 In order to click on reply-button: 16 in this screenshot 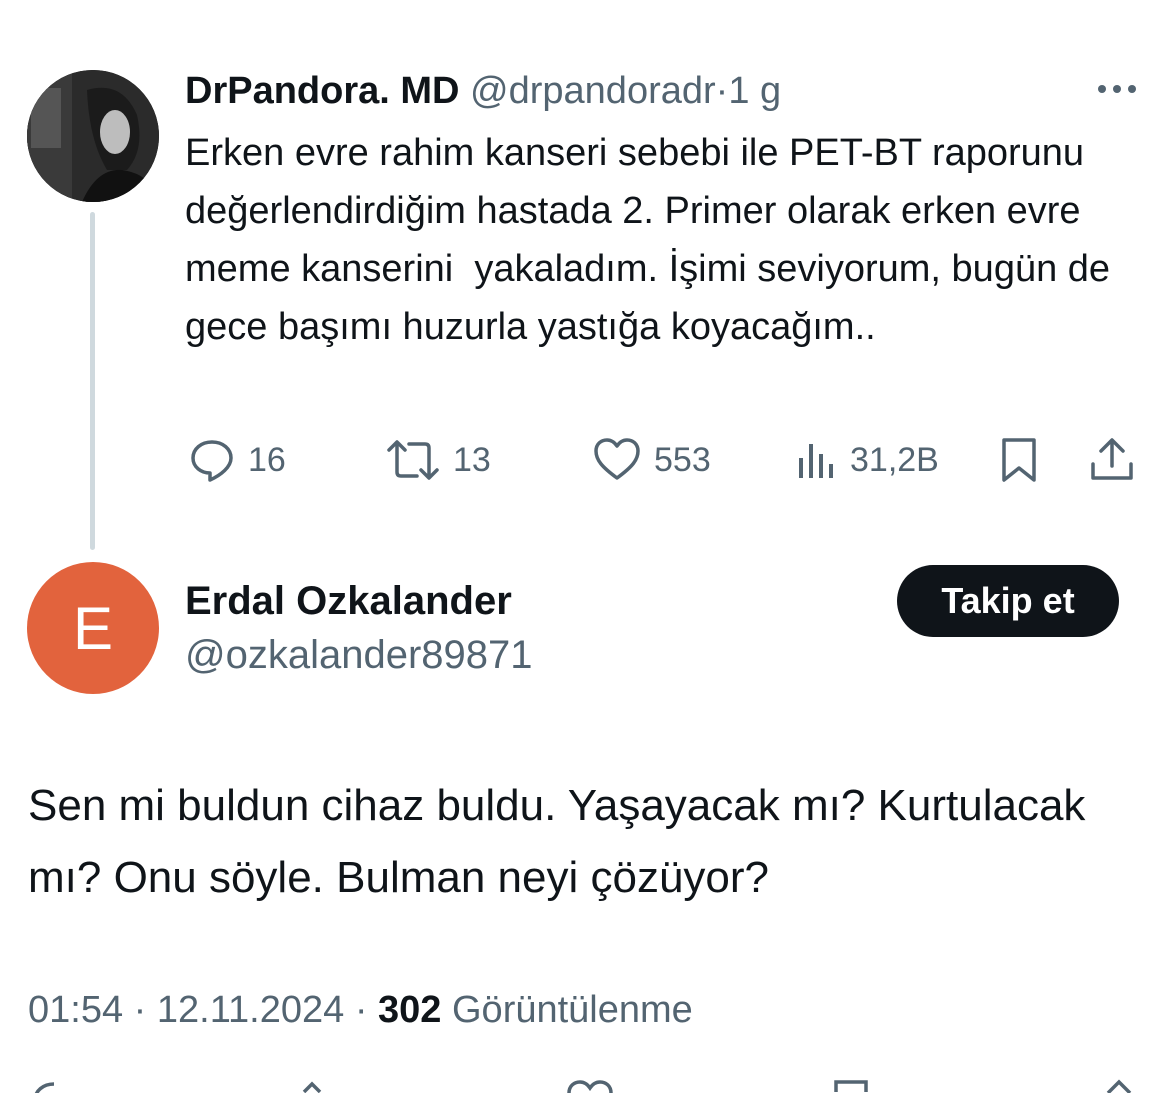, I will do `click(237, 460)`.